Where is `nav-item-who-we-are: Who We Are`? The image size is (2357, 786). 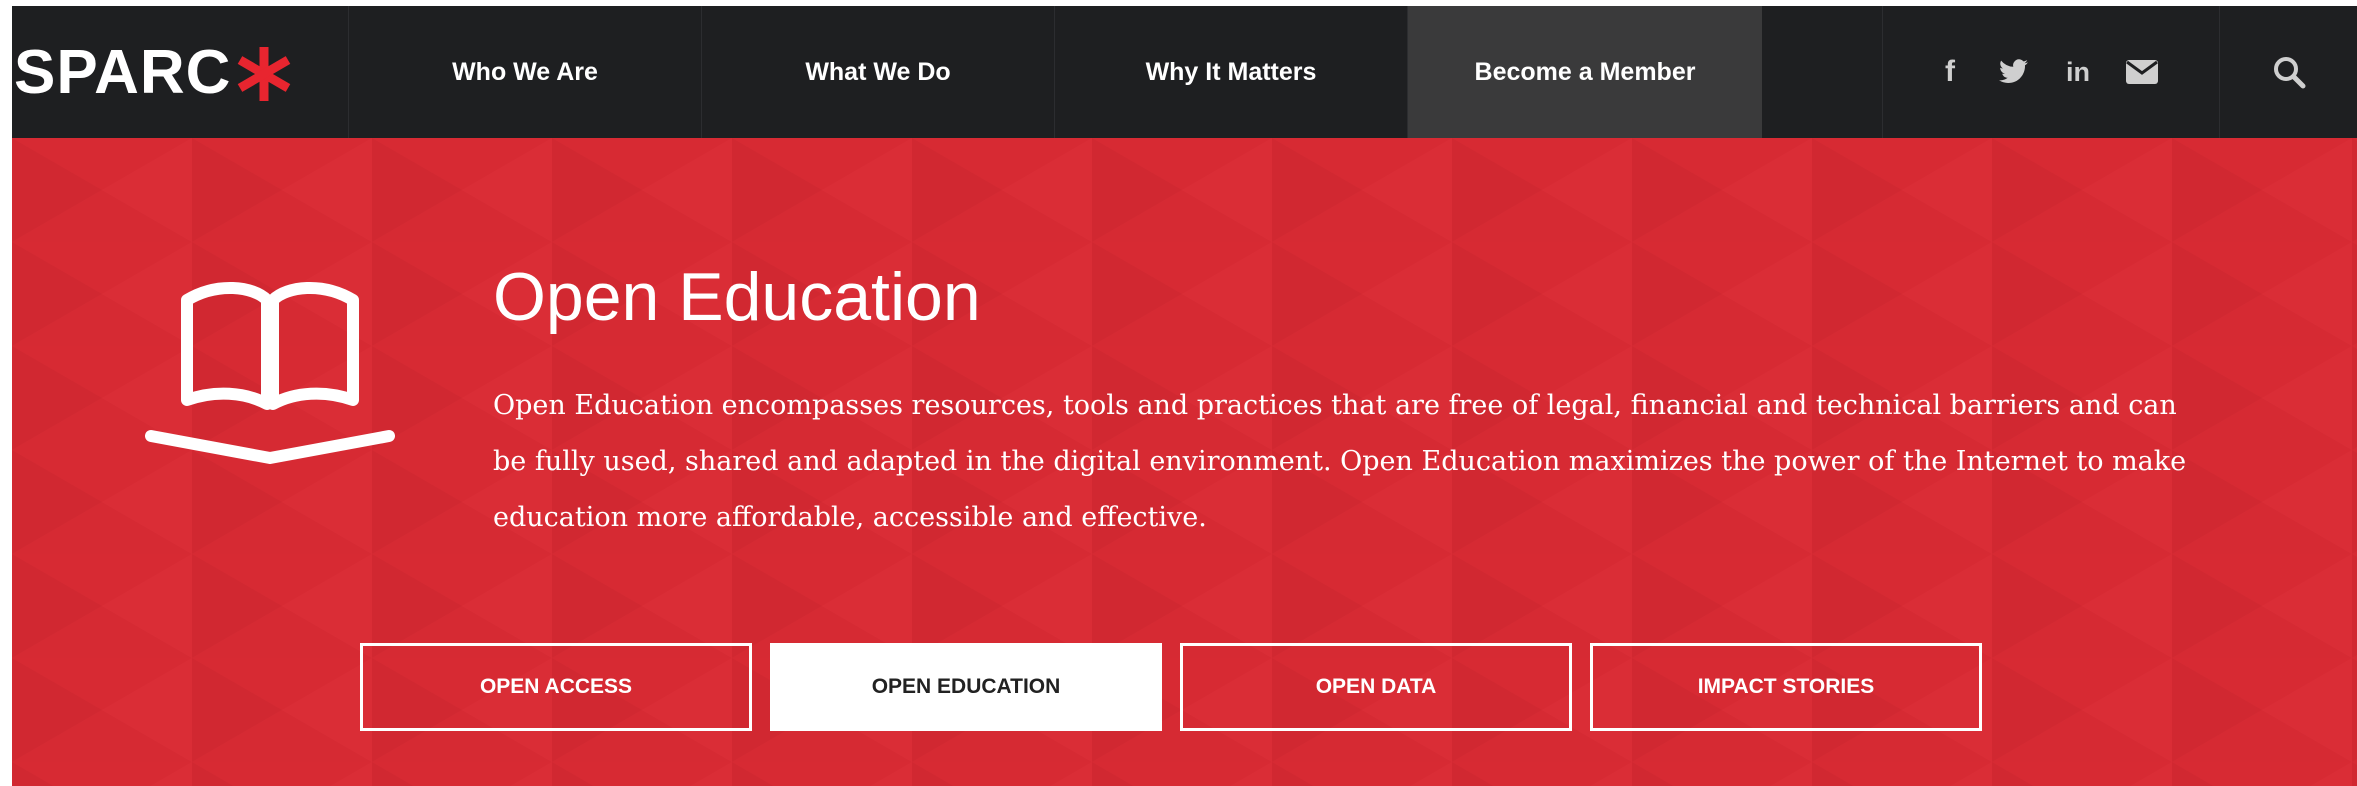
nav-item-who-we-are: Who We Are is located at coordinates (524, 72).